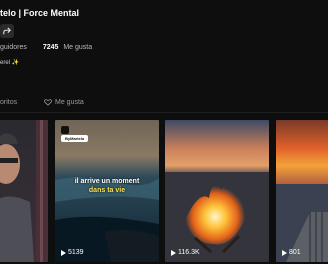  Describe the element at coordinates (40, 13) in the screenshot. I see `profile-title: telo | Force Mental` at that location.